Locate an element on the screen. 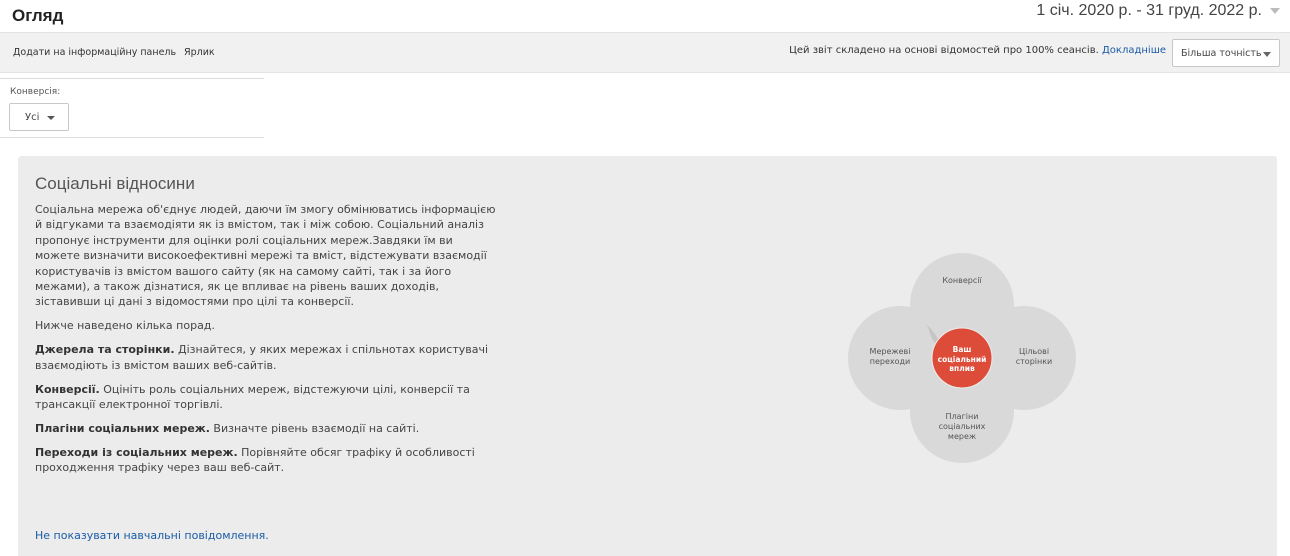 The width and height of the screenshot is (1290, 556). date-range-picker: 1 січ. 2020 р. - 31 груд. 2022 р. is located at coordinates (1158, 11).